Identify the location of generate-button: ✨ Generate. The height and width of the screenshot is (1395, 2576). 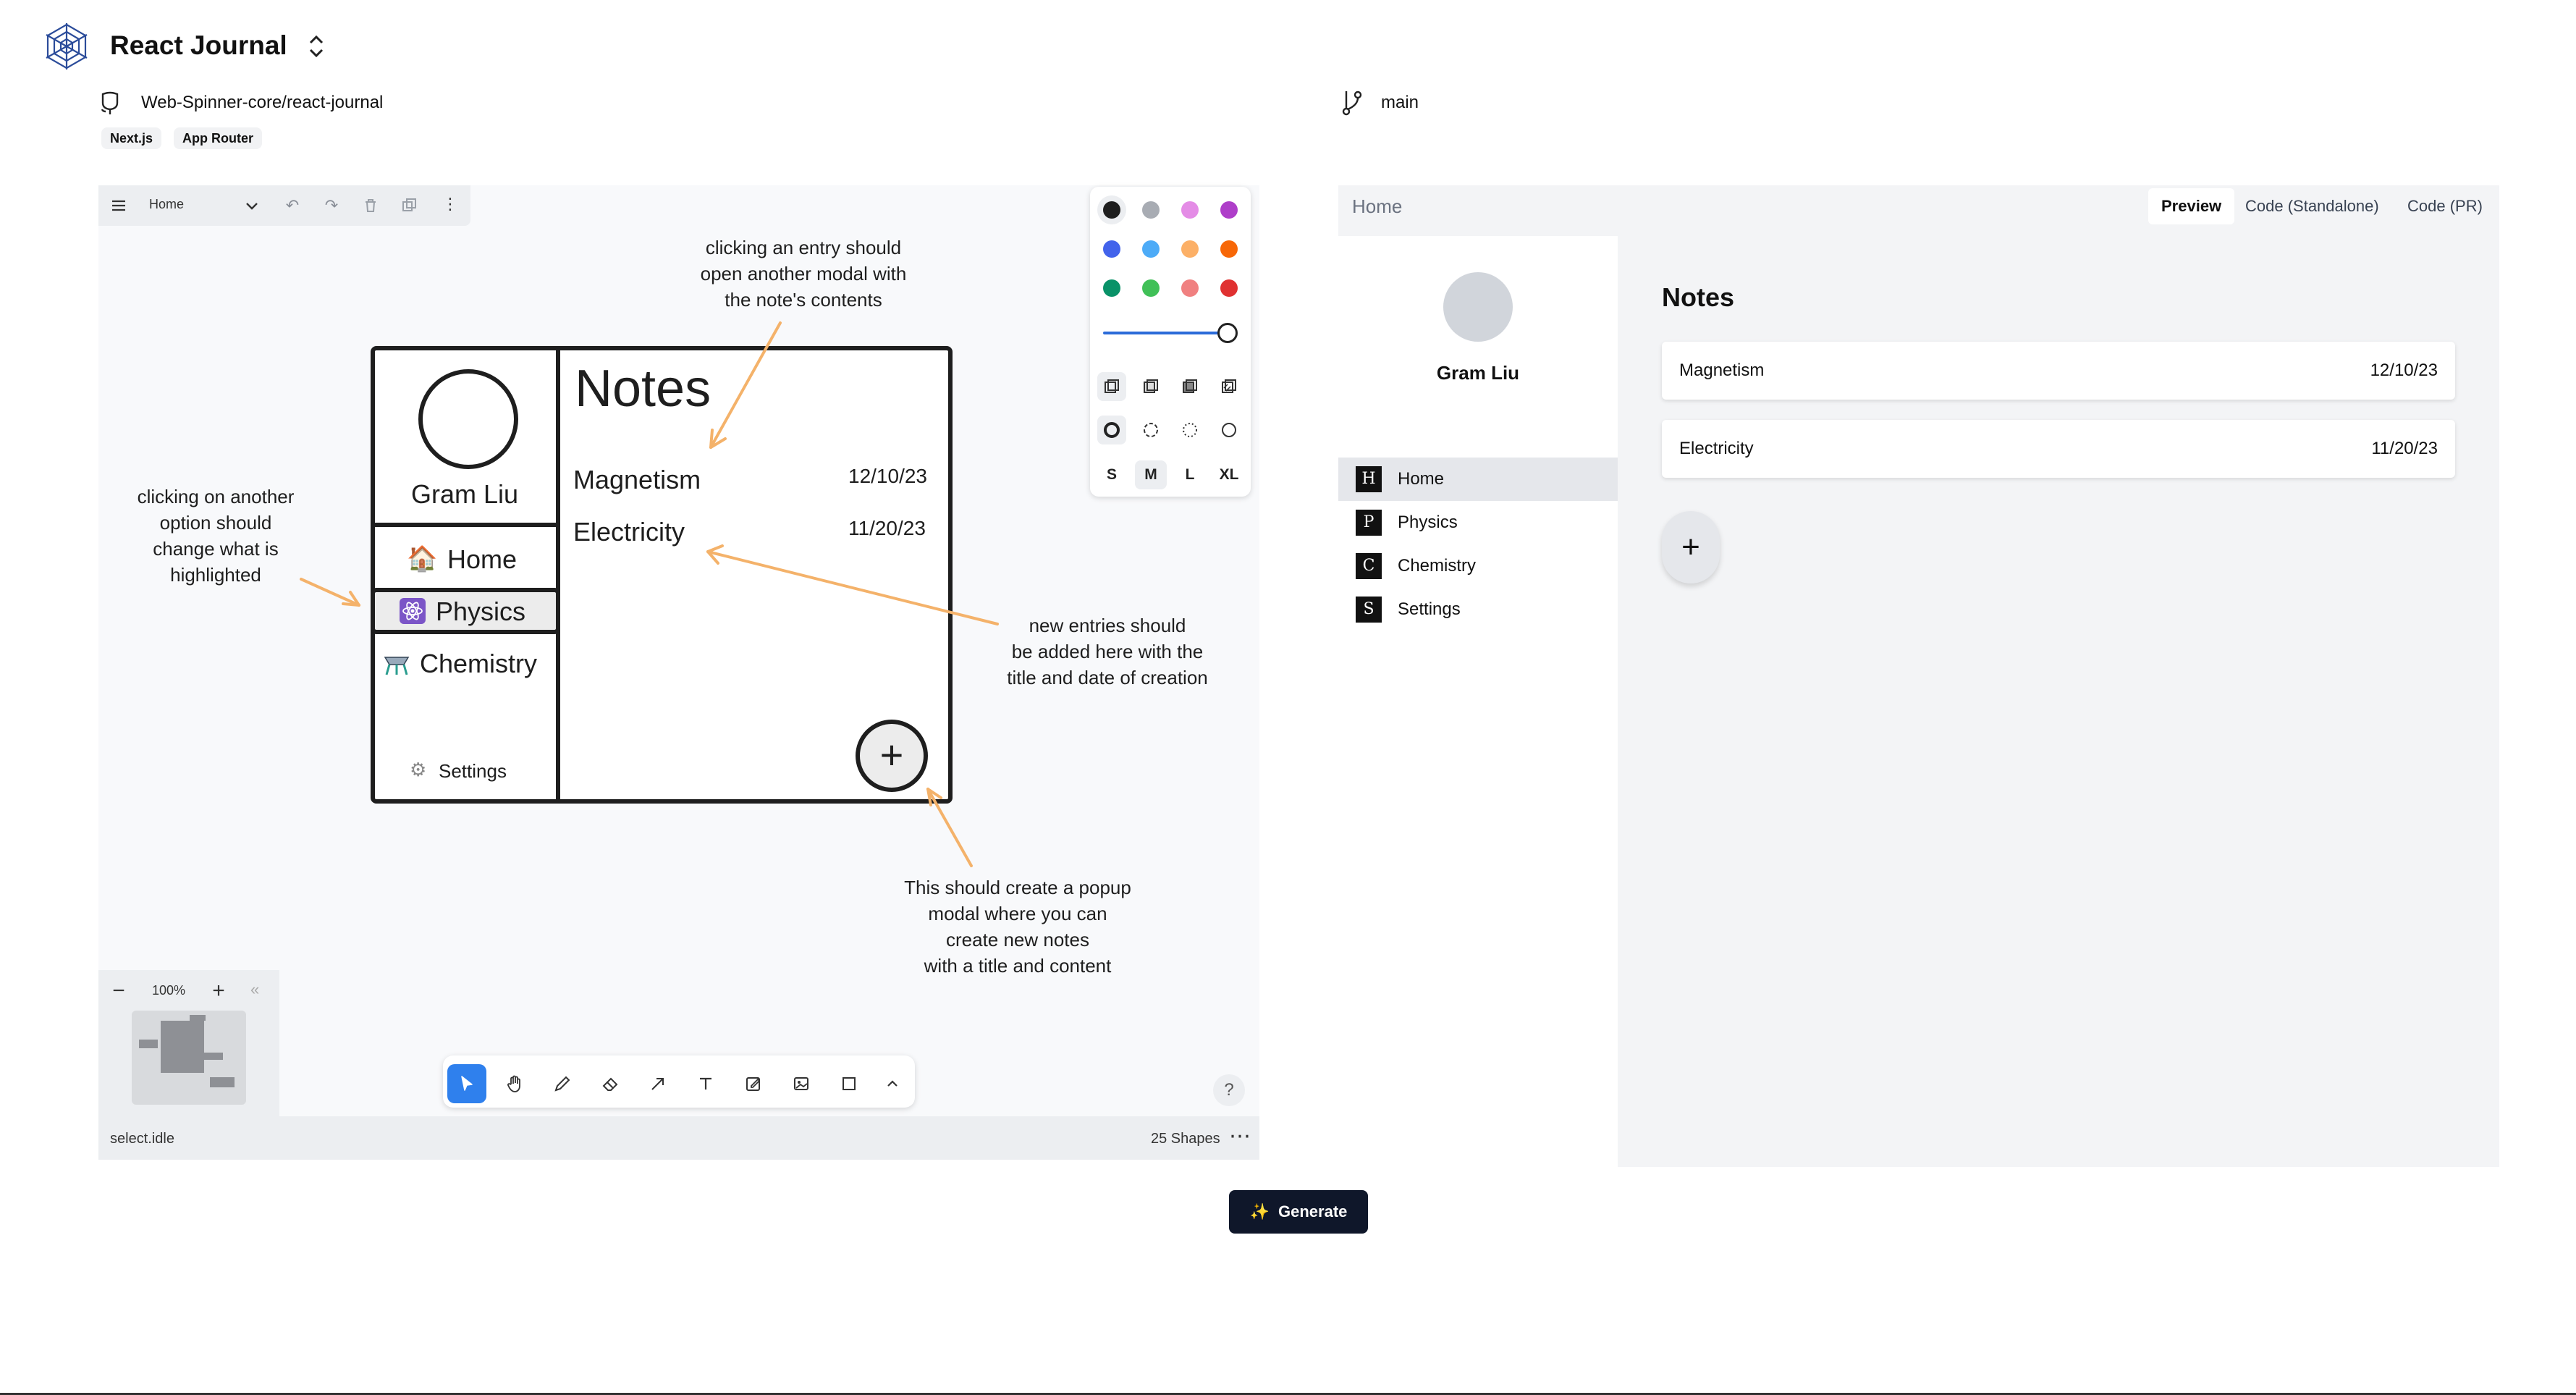
(1299, 1212).